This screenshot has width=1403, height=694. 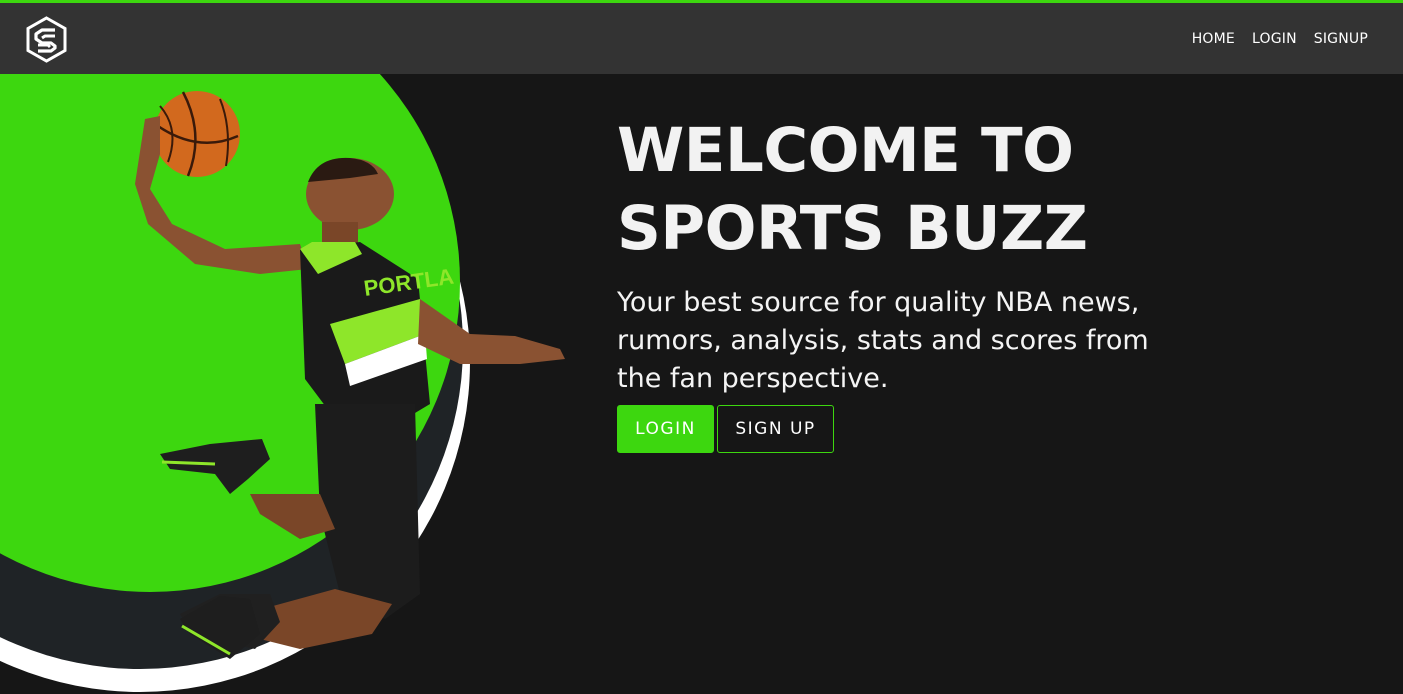 I want to click on navbar: HOME LOGIN SIGNUP, so click(x=701, y=38).